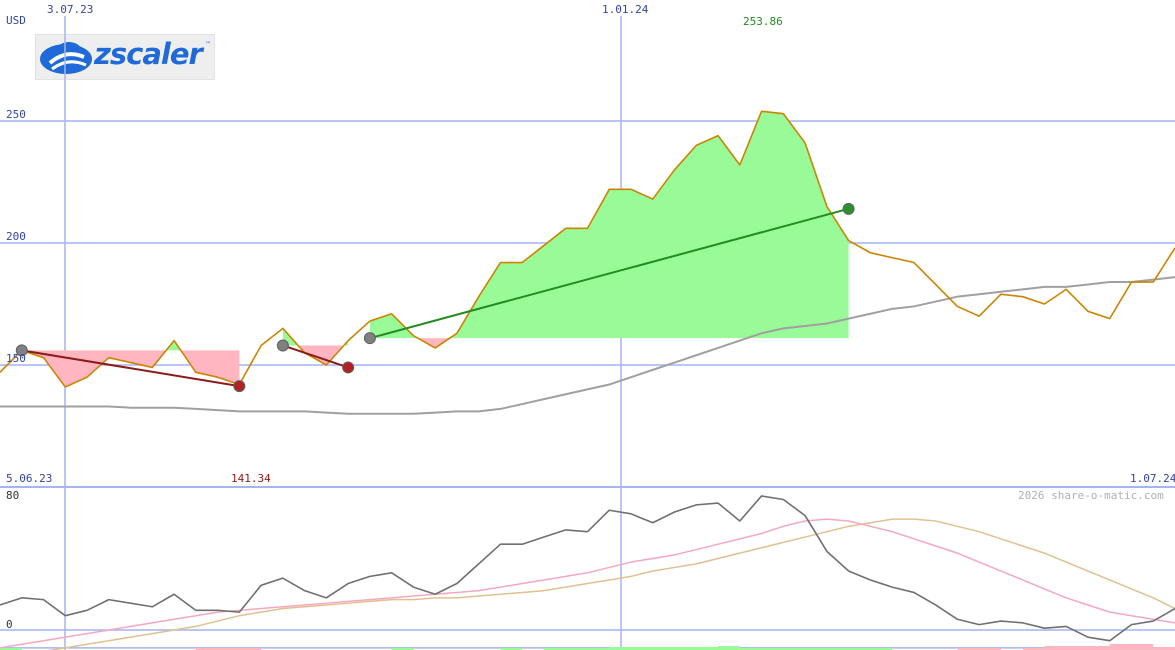 The width and height of the screenshot is (1175, 650). Describe the element at coordinates (16, 236) in the screenshot. I see `y-tick-label: 200` at that location.